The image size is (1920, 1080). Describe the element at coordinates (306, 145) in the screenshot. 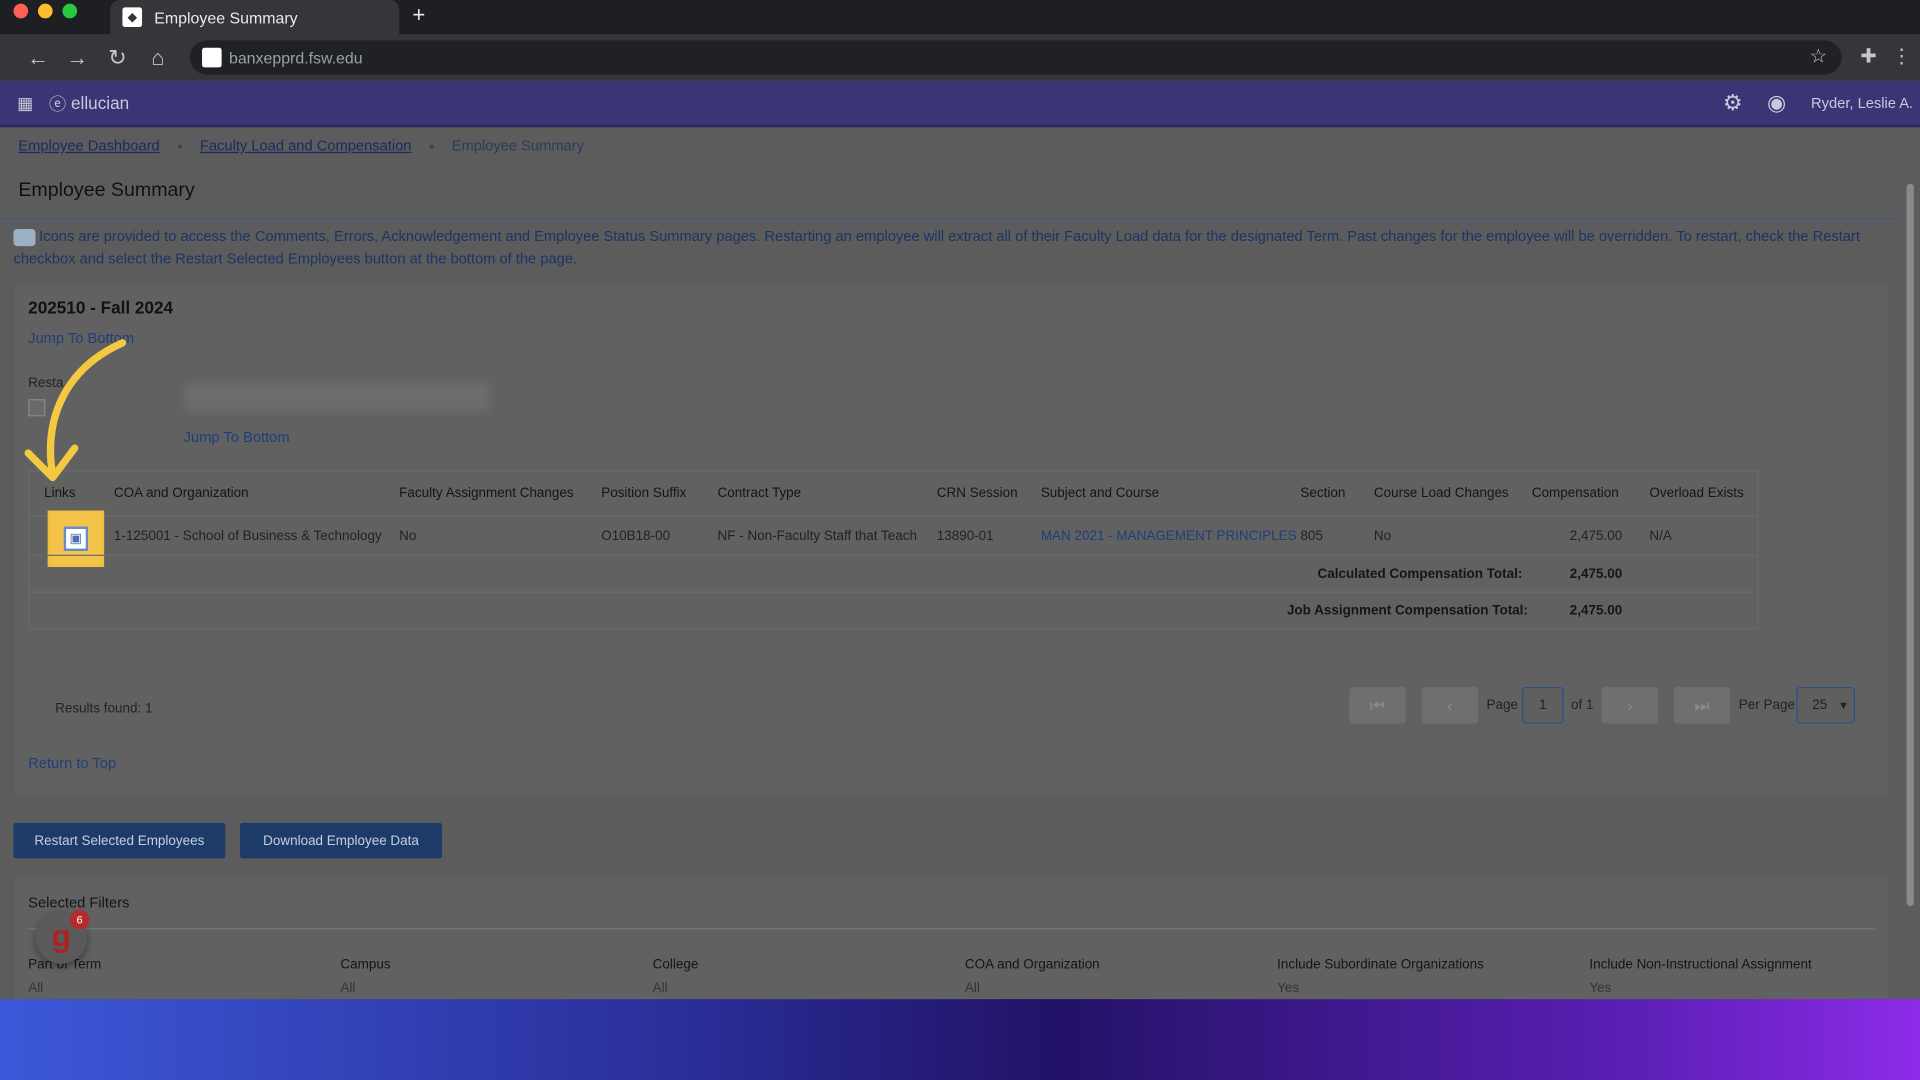

I see `breadcrumb-faculty-load: Faculty Load and Compensation` at that location.